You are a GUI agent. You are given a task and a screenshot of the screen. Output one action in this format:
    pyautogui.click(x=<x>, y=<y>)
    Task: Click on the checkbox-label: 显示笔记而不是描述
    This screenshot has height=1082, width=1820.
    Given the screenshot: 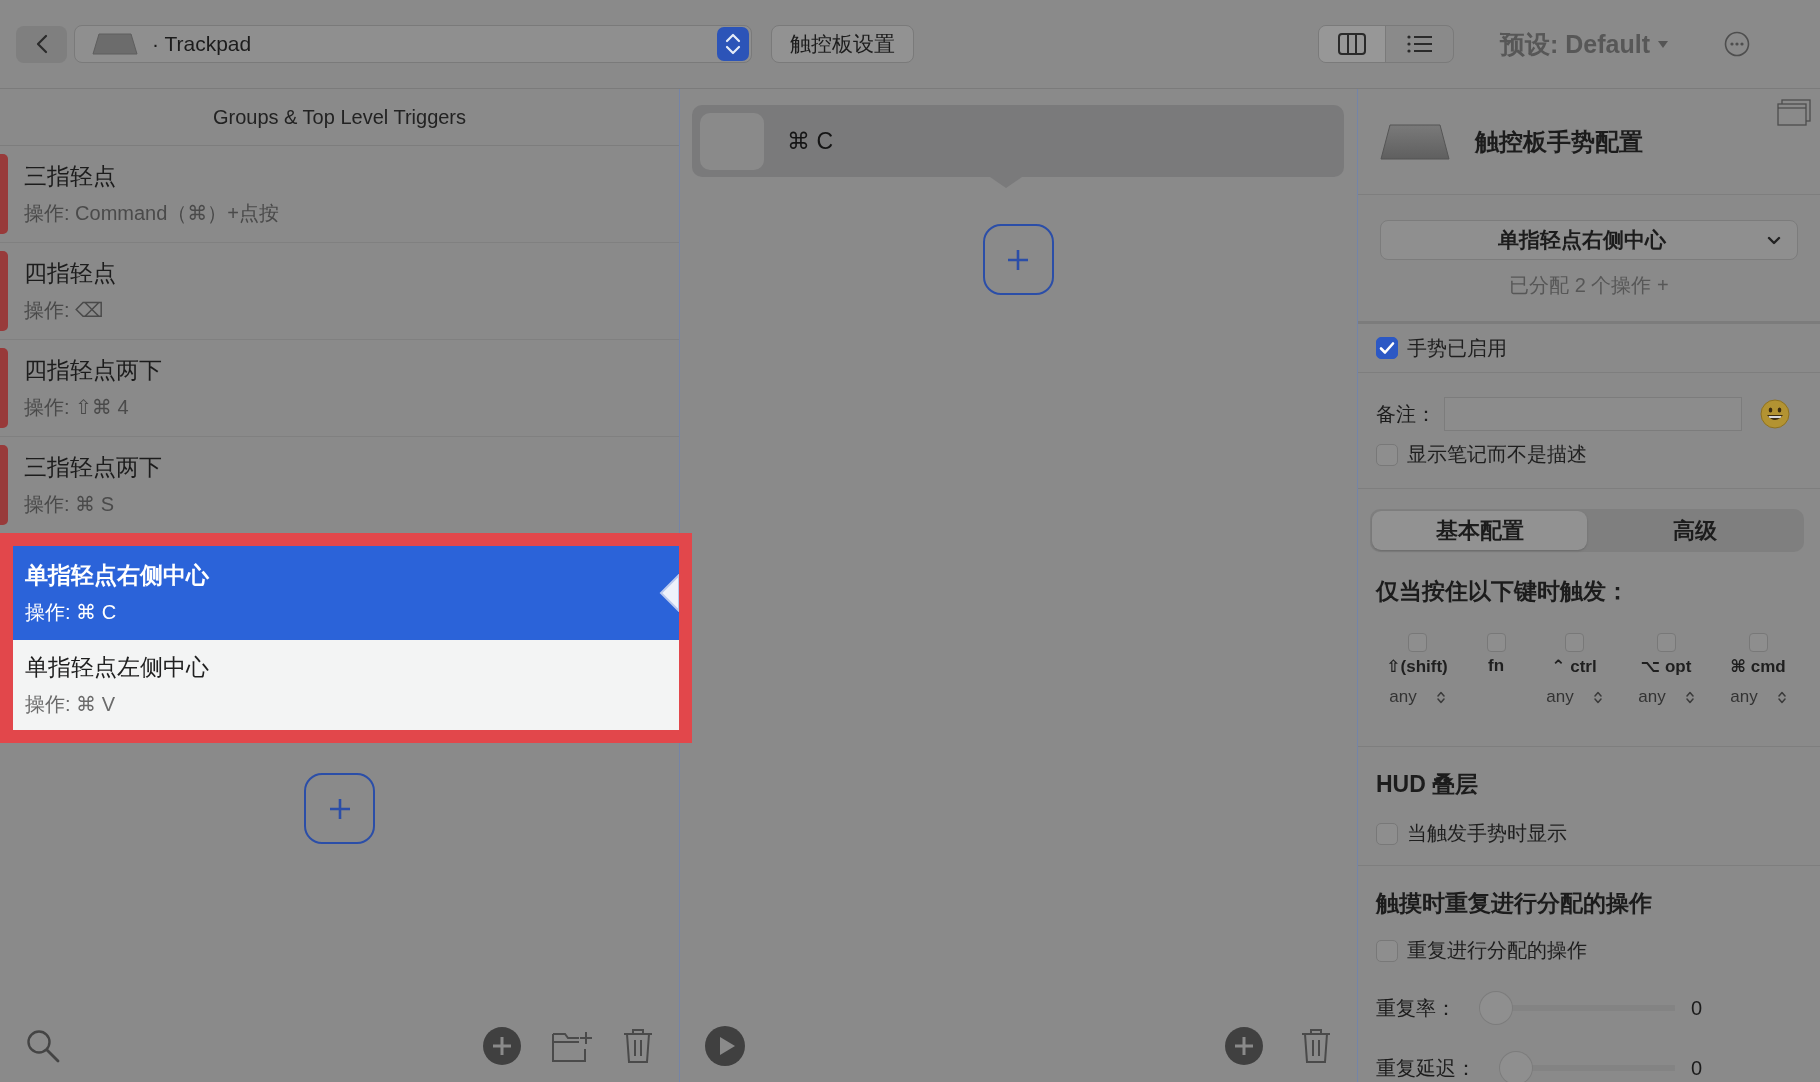 What is the action you would take?
    pyautogui.click(x=1497, y=454)
    